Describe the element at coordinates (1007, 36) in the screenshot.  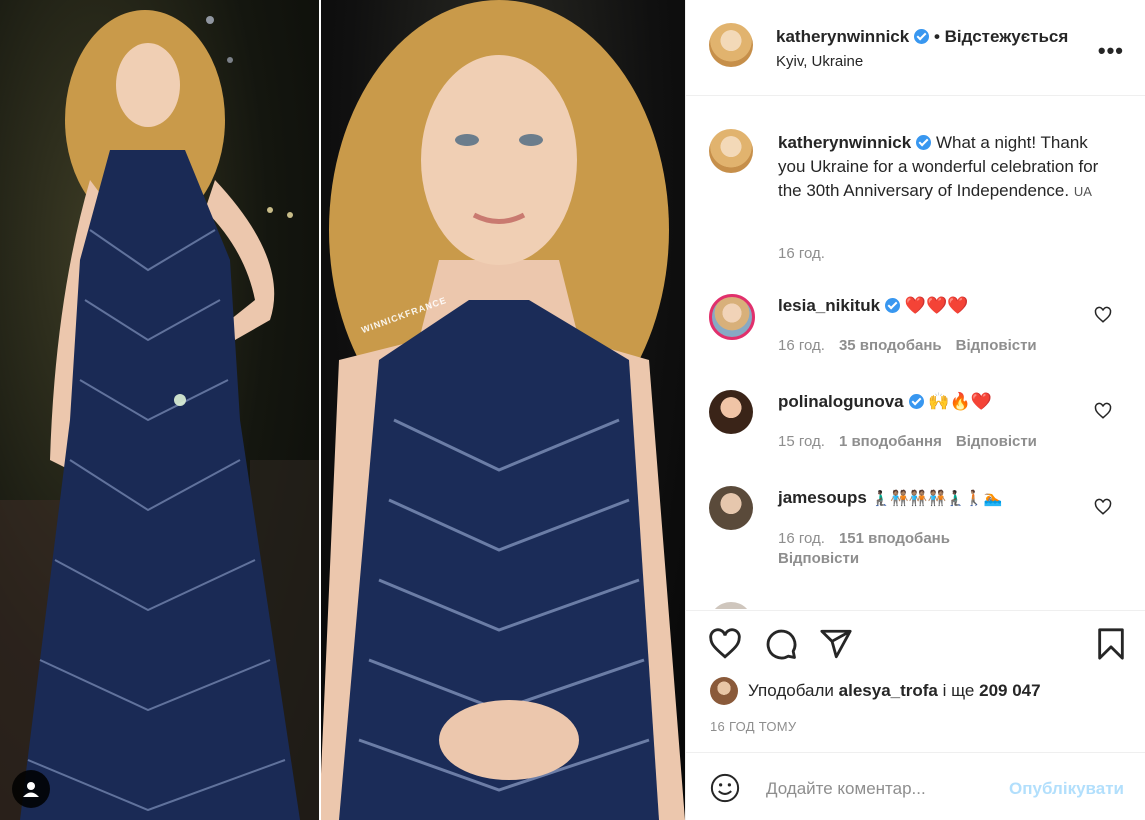
I see `follow-status-button: Відстежується` at that location.